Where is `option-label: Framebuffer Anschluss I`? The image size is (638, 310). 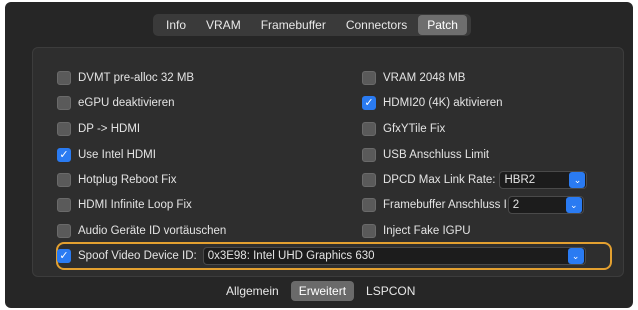
option-label: Framebuffer Anschluss I is located at coordinates (445, 205).